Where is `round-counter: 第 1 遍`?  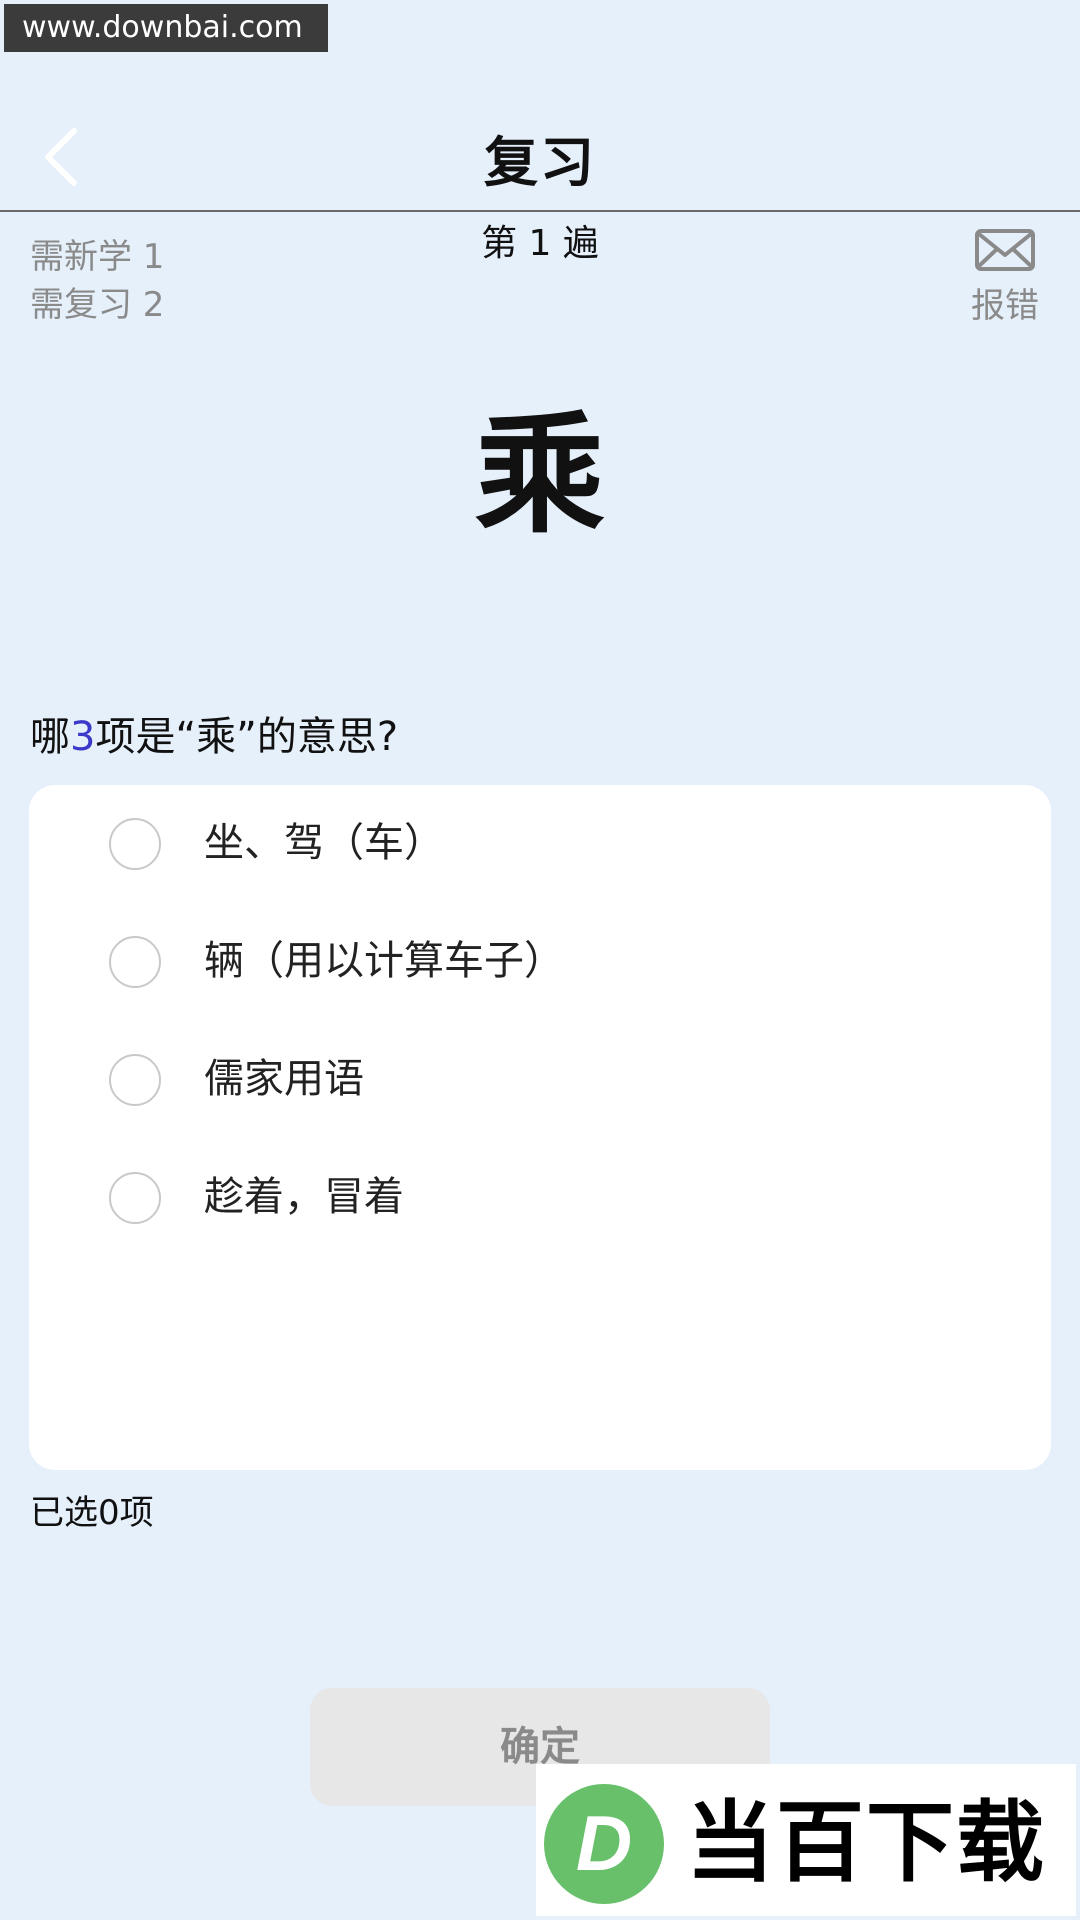
round-counter: 第 1 遍 is located at coordinates (540, 243).